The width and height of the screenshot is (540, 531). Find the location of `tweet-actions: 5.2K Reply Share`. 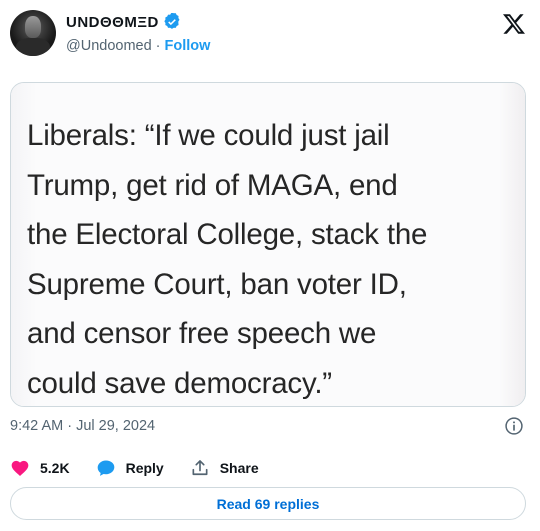

tweet-actions: 5.2K Reply Share is located at coordinates (134, 468).